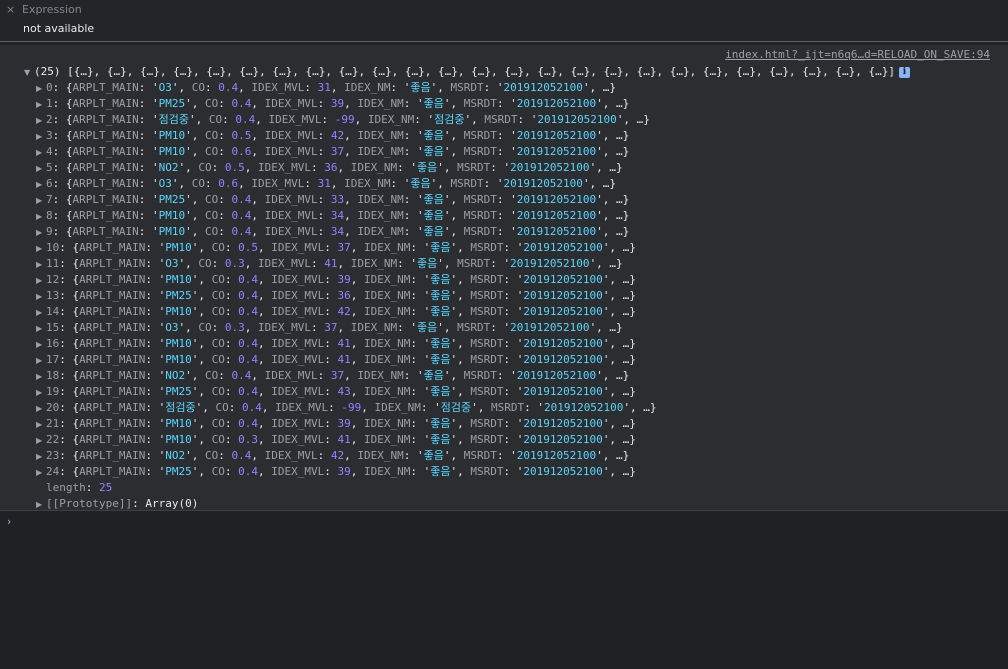 This screenshot has width=1008, height=669. What do you see at coordinates (106, 487) in the screenshot?
I see `length-value: 25` at bounding box center [106, 487].